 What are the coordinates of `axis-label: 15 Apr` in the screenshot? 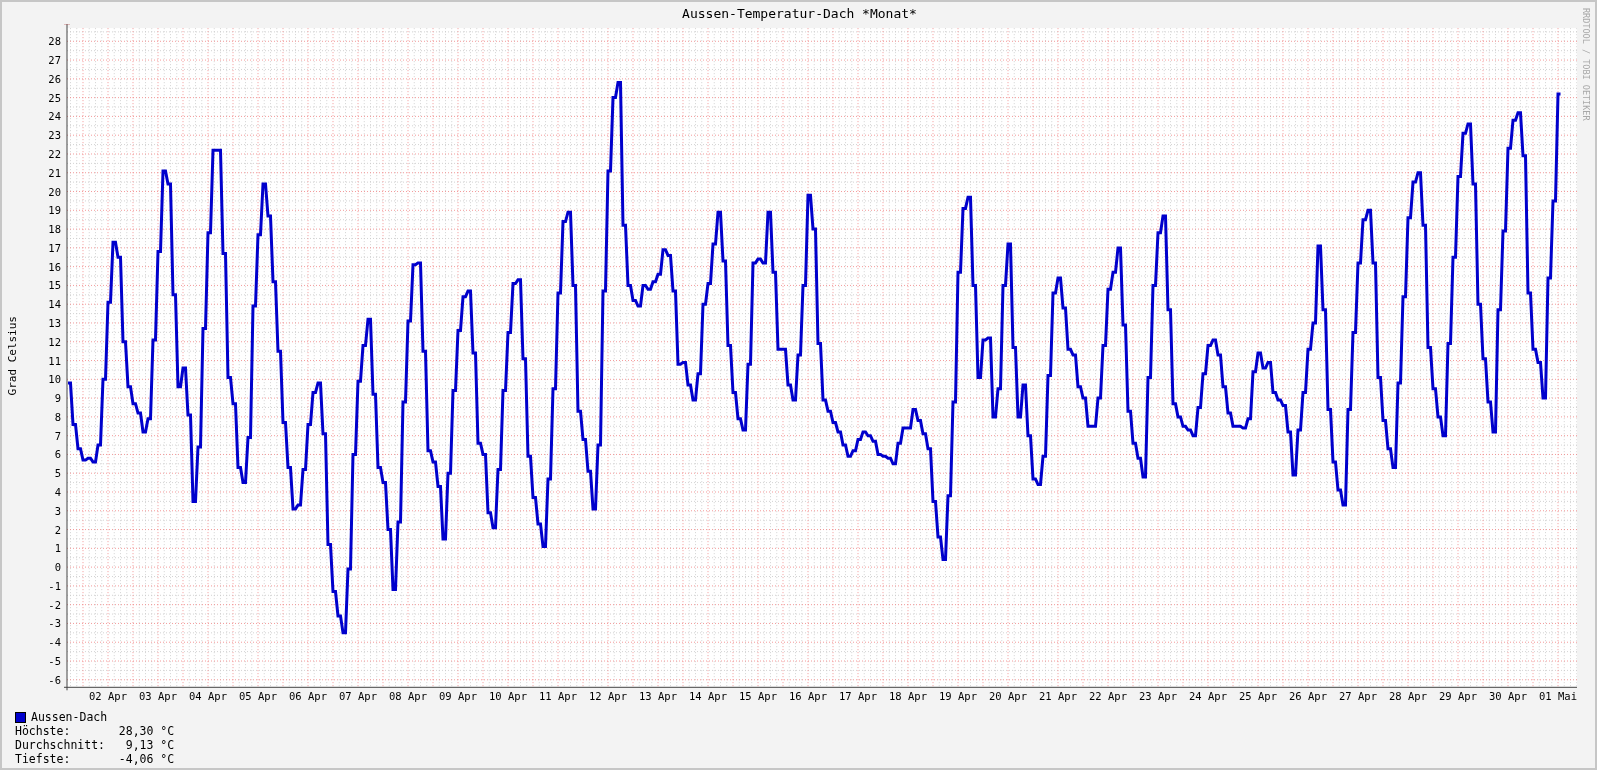 It's located at (758, 696).